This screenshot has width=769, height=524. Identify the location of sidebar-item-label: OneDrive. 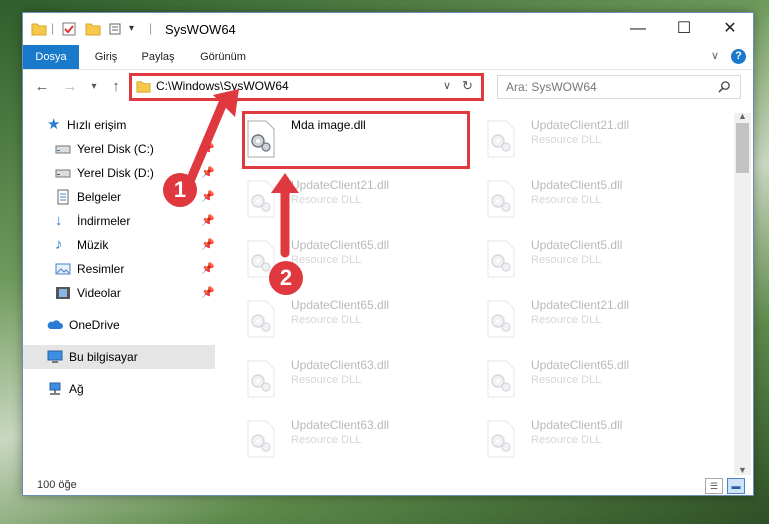
(94, 325).